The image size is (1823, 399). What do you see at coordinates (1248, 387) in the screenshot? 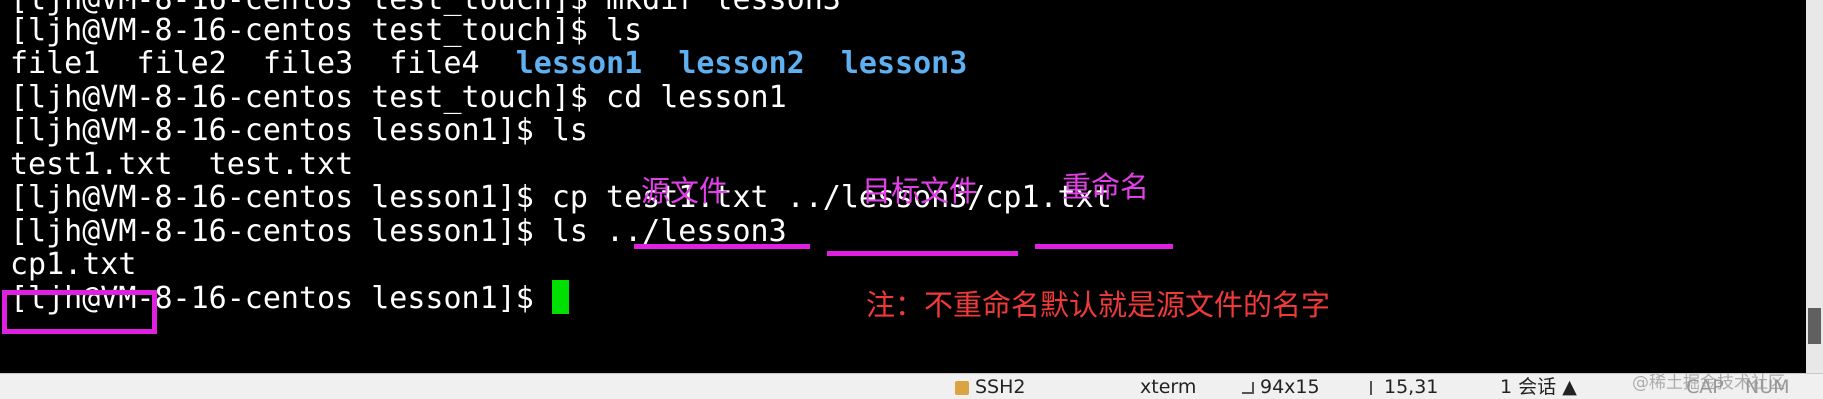
I see `resize-icon` at bounding box center [1248, 387].